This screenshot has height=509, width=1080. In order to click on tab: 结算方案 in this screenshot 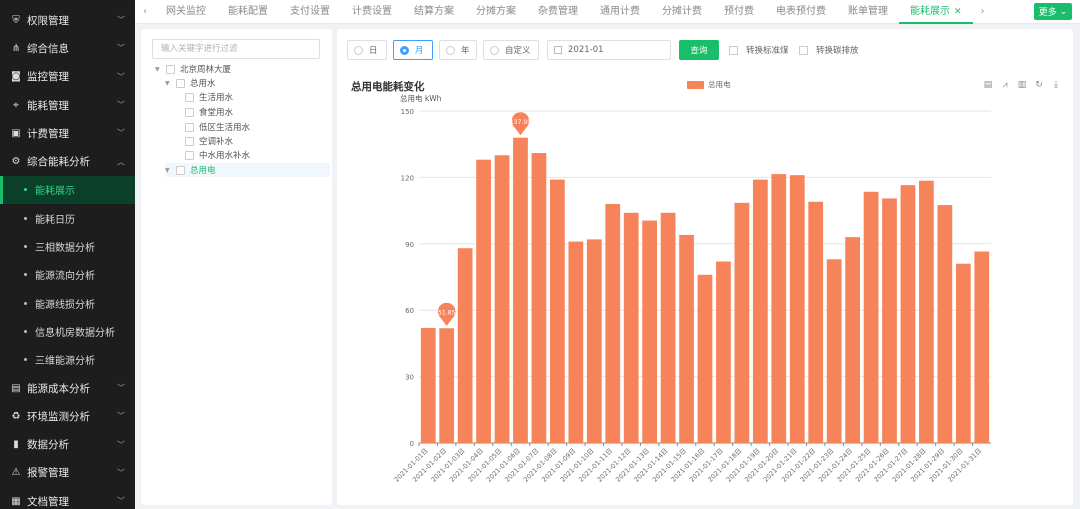, I will do `click(434, 12)`.